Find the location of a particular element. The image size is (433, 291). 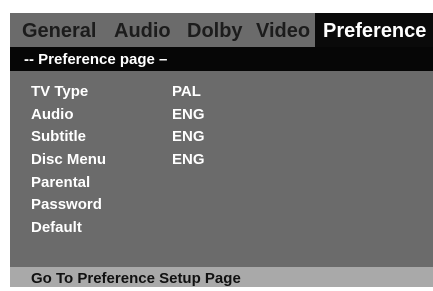

tab-bar: General Audio Dolby Video Preference is located at coordinates (221, 30).